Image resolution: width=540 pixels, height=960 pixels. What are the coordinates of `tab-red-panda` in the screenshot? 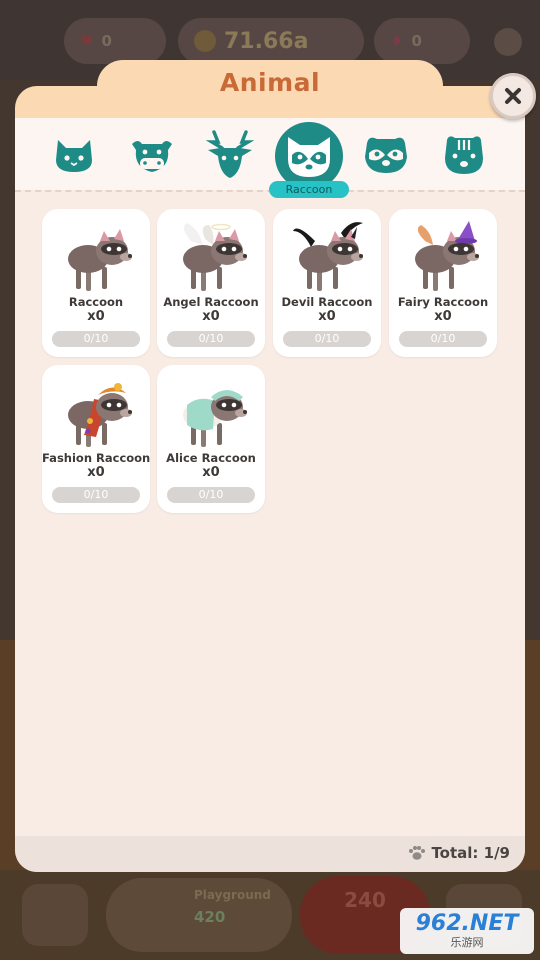 It's located at (386, 154).